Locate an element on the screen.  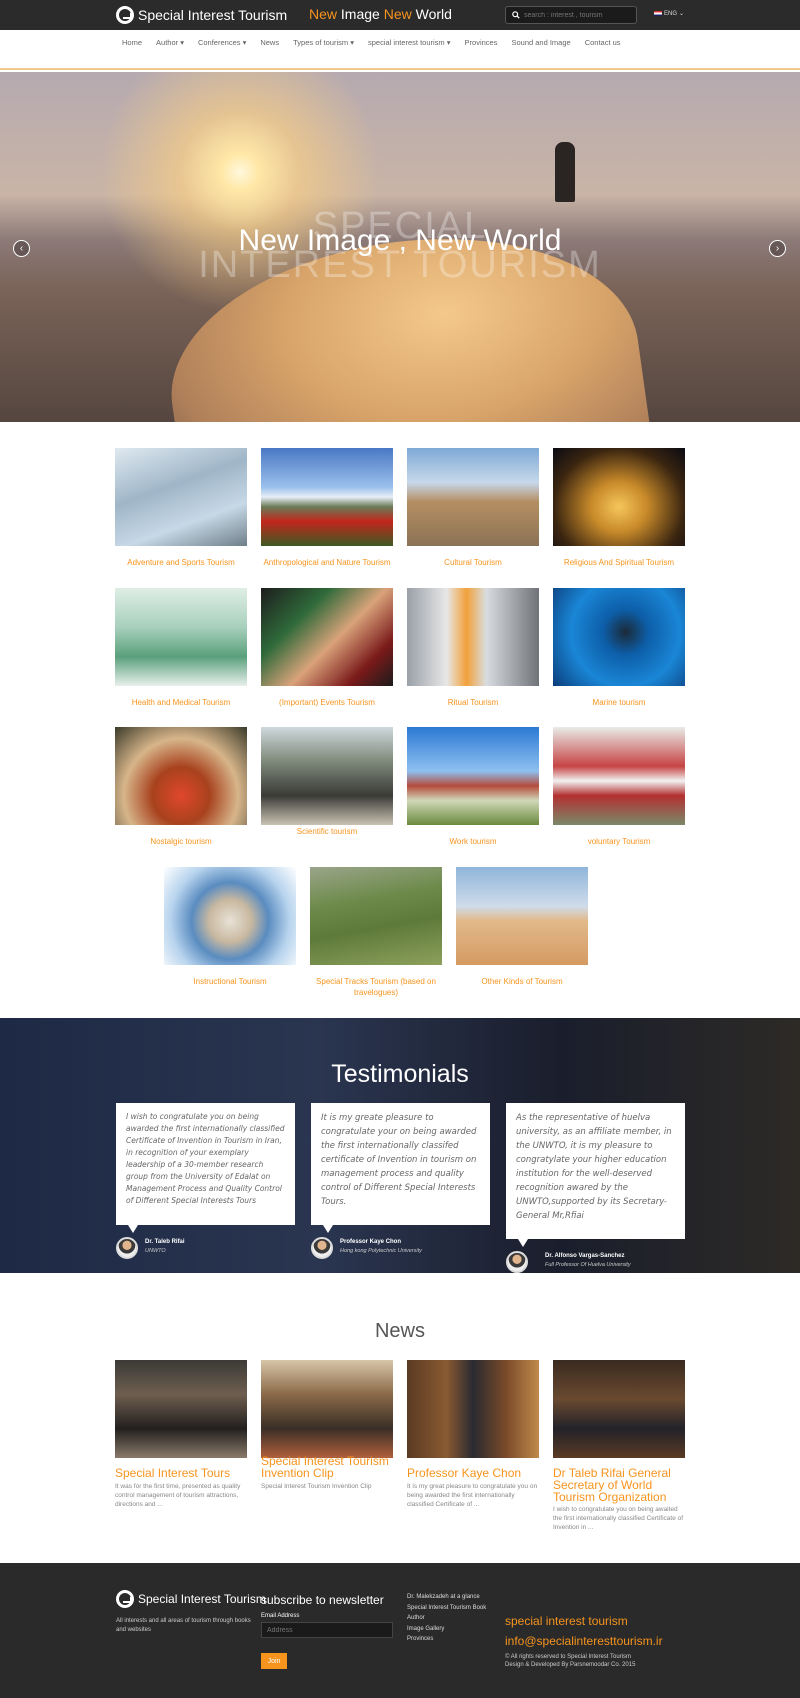
tourism-link-events: (Important) Events Tourism is located at coordinates (327, 702).